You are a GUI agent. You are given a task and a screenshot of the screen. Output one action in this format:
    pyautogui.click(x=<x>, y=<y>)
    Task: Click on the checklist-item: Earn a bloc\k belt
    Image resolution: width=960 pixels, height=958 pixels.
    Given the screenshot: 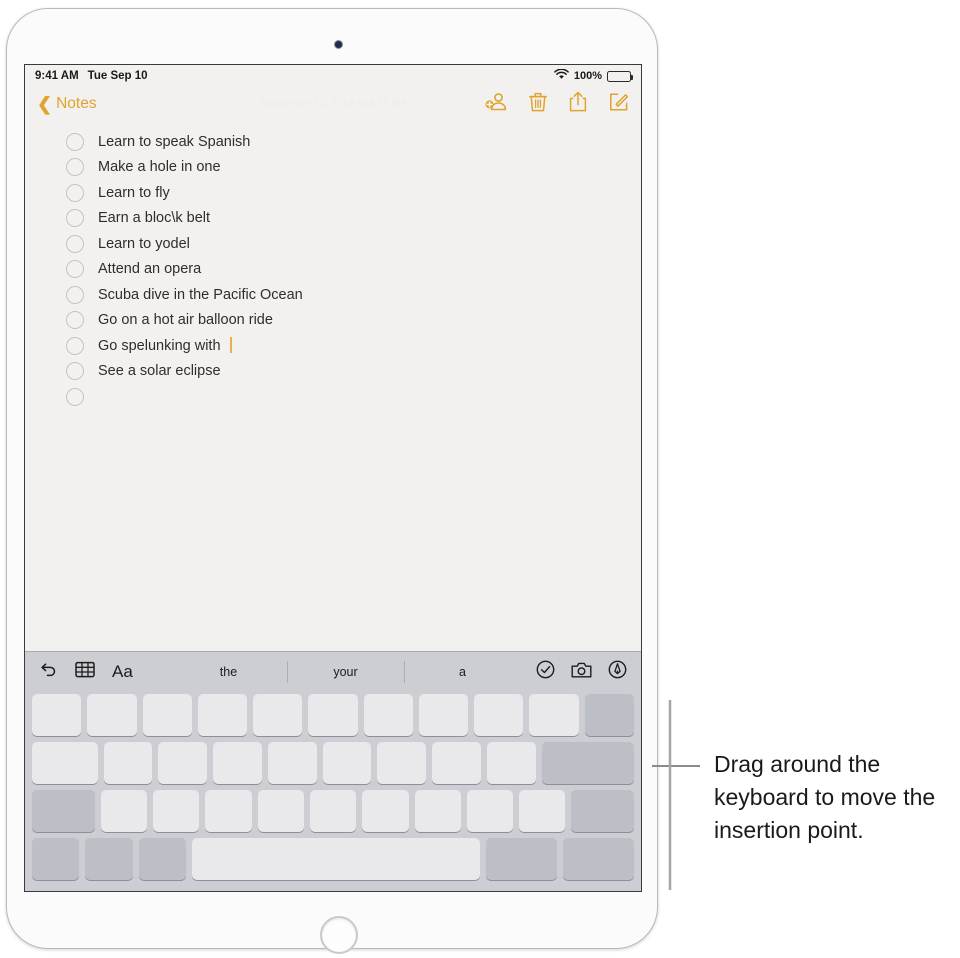 What is the action you would take?
    pyautogui.click(x=333, y=219)
    